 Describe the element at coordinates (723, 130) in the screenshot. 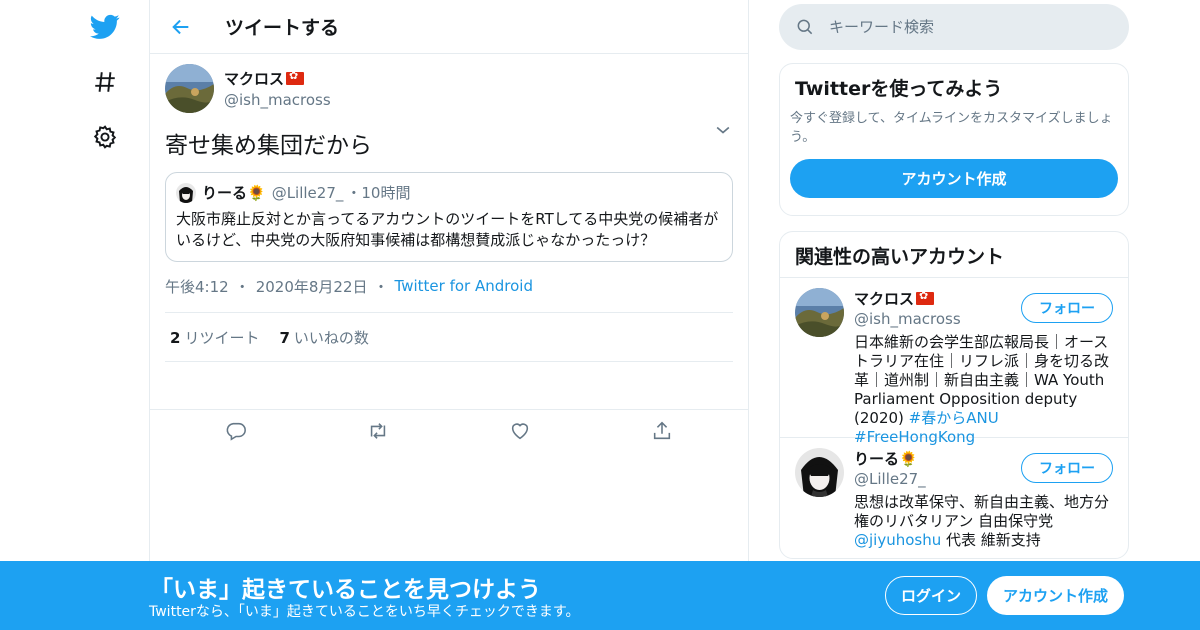

I see `chevron-down-icon` at that location.